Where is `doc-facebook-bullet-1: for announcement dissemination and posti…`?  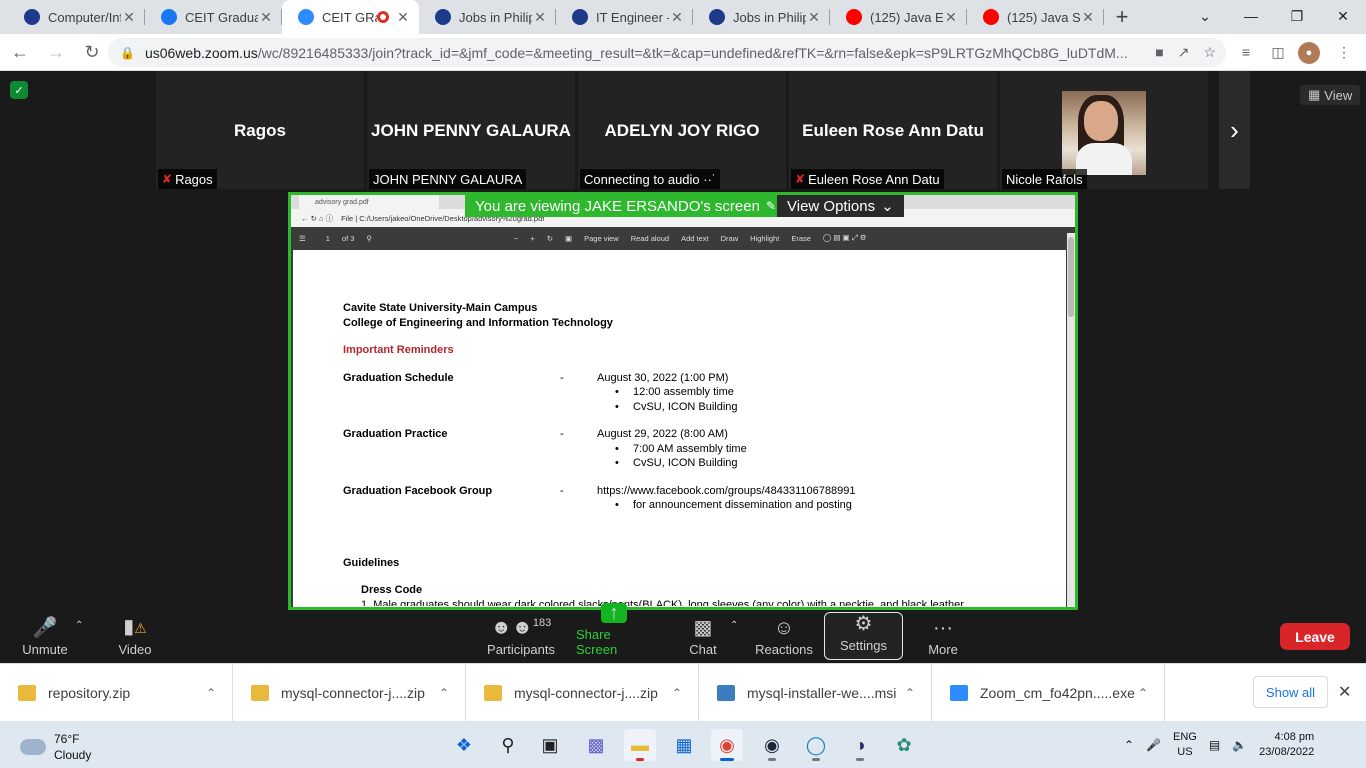
doc-facebook-bullet-1: for announcement dissemination and posti… is located at coordinates (733, 505).